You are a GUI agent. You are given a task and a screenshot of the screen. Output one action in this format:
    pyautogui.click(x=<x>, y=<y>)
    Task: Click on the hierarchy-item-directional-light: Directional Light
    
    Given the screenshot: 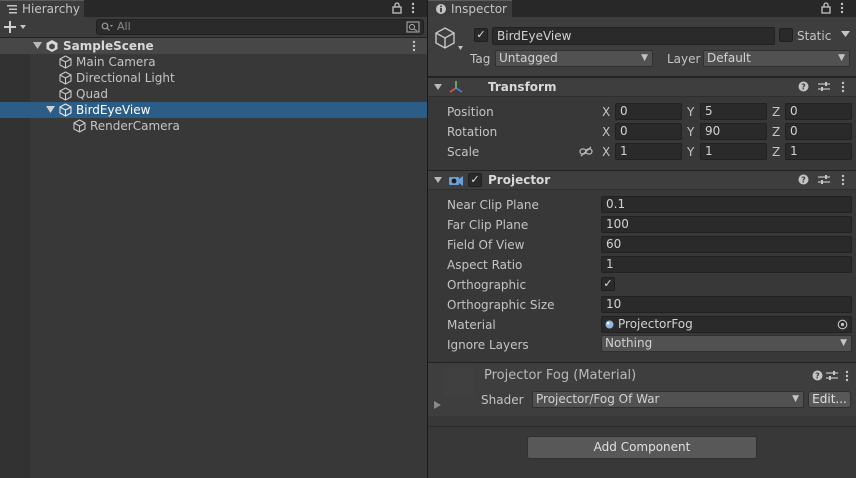 What is the action you would take?
    pyautogui.click(x=213, y=78)
    